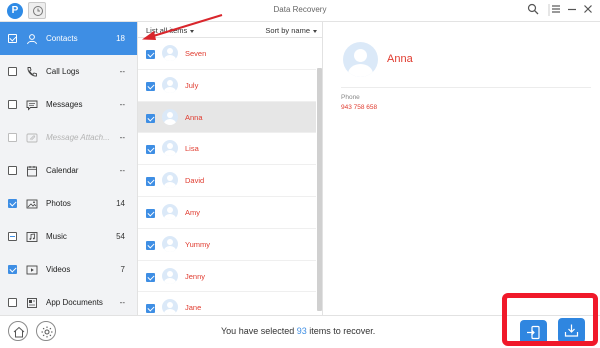 The image size is (600, 348). Describe the element at coordinates (182, 27) in the screenshot. I see `arrow-annotation` at that location.